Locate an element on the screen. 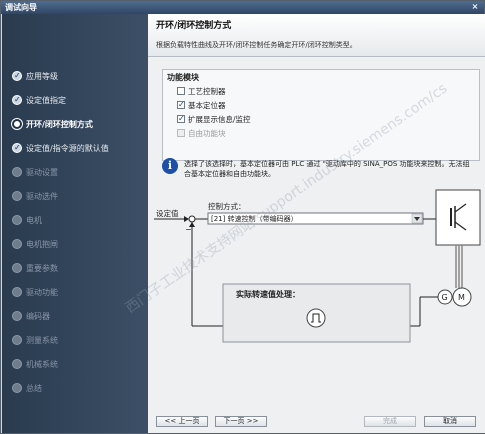 This screenshot has width=485, height=434. step-active-icon is located at coordinates (17, 123).